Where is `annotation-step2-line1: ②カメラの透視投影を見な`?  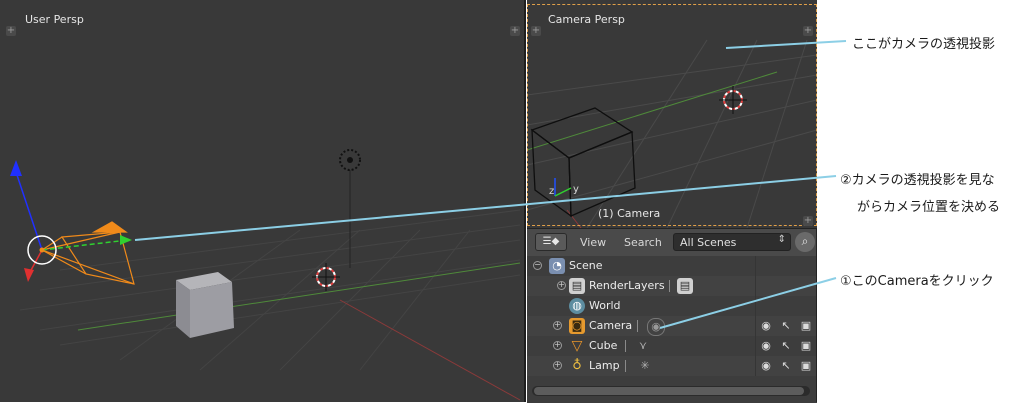 annotation-step2-line1: ②カメラの透視投影を見な is located at coordinates (917, 180).